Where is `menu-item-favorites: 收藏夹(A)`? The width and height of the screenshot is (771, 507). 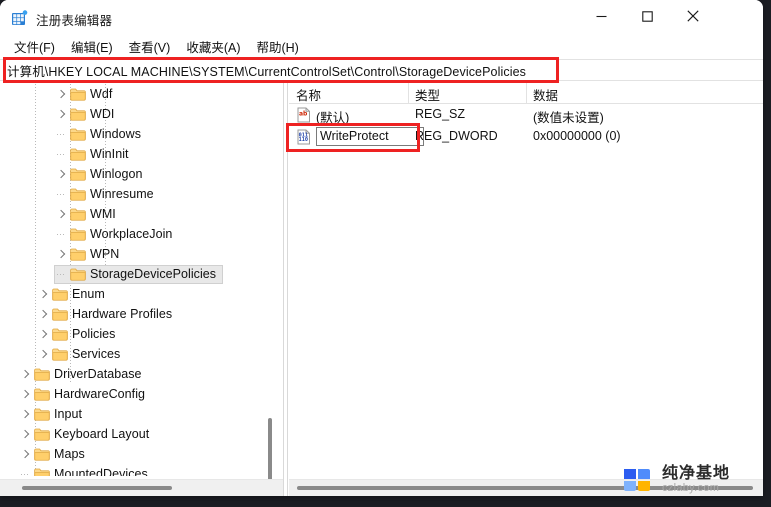 menu-item-favorites: 收藏夹(A) is located at coordinates (213, 46).